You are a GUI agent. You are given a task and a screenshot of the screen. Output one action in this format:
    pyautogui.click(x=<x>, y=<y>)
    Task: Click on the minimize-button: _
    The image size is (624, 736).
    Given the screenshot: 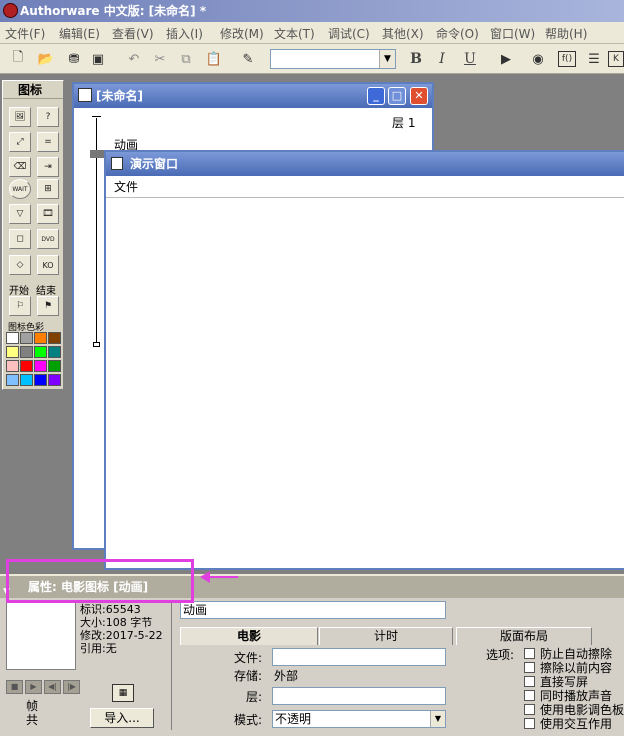 What is the action you would take?
    pyautogui.click(x=376, y=96)
    